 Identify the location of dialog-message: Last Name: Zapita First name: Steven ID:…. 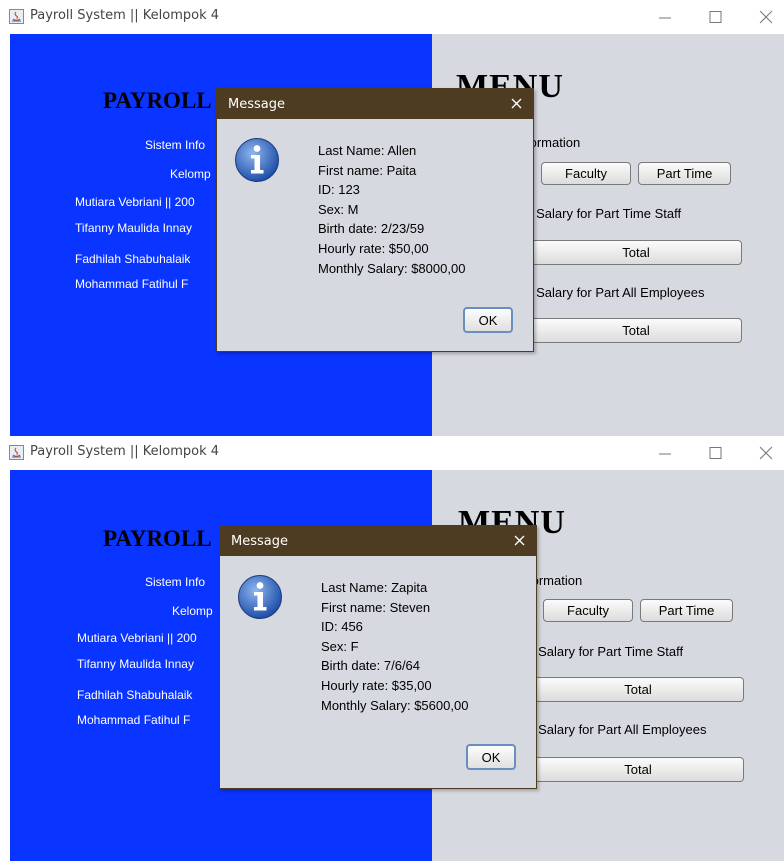
(394, 646).